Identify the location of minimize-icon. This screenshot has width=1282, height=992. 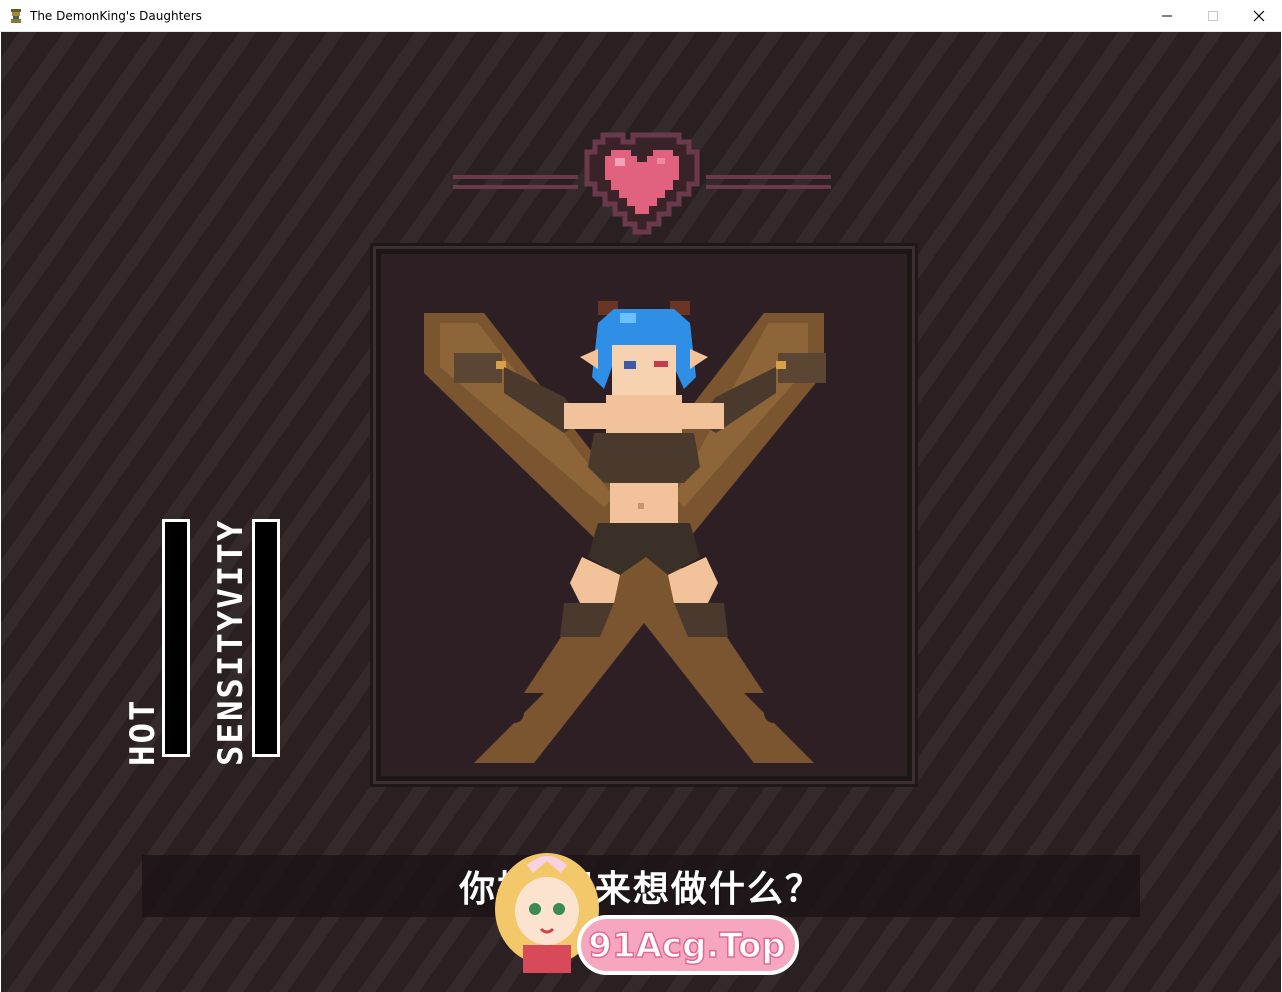
(1167, 15).